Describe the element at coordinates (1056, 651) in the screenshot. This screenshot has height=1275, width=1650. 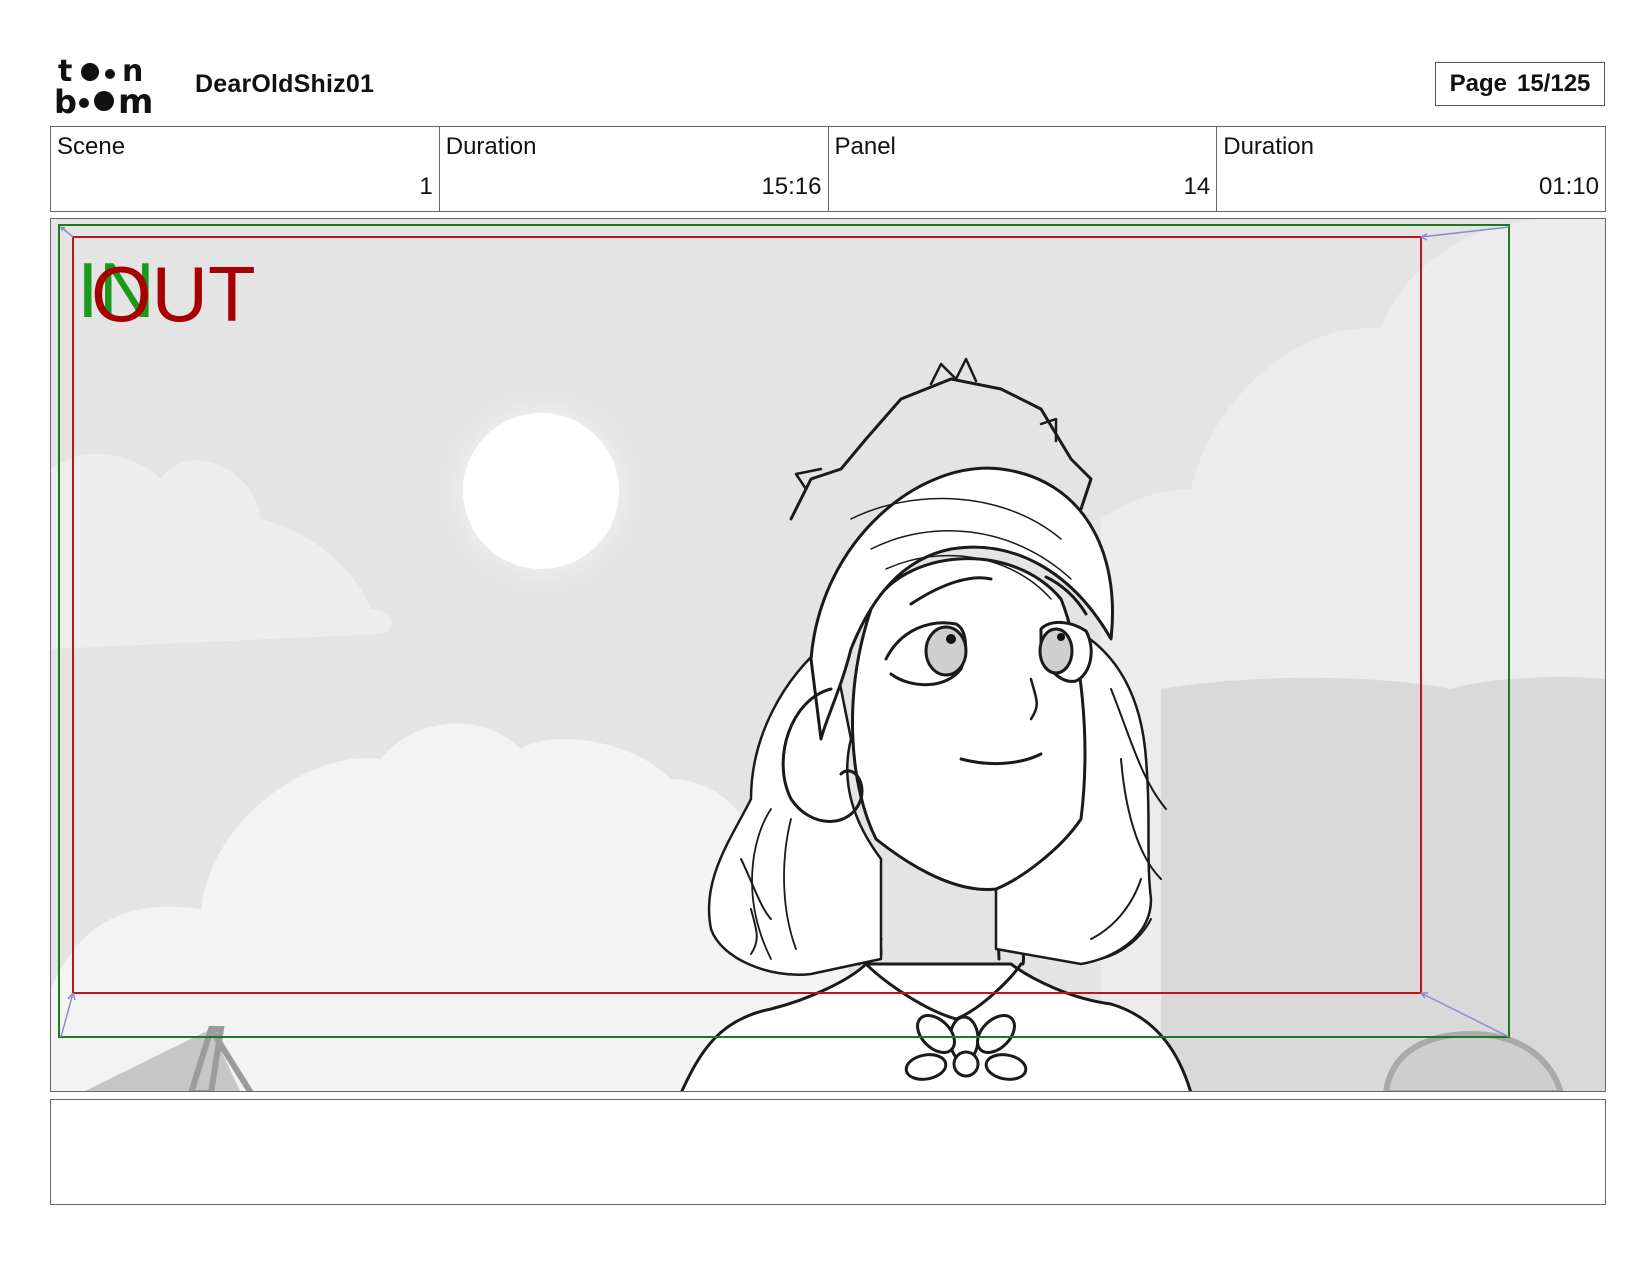
I see `right-eye-icon` at that location.